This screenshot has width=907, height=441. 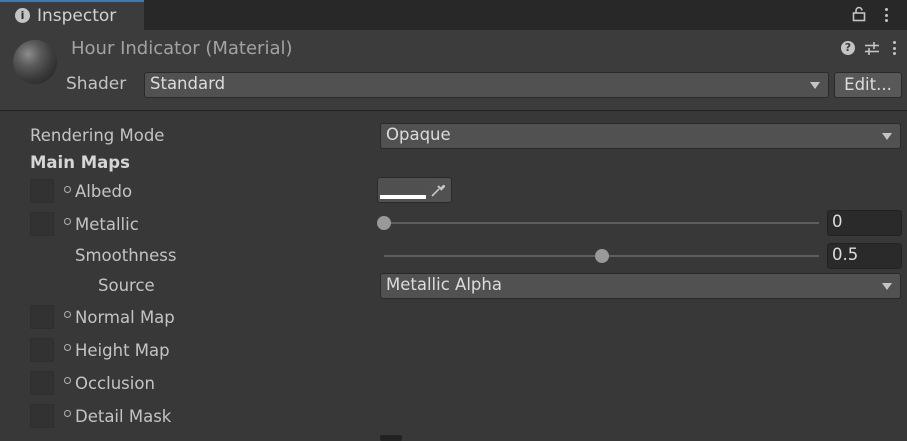 I want to click on help-icon: ?, so click(x=848, y=48).